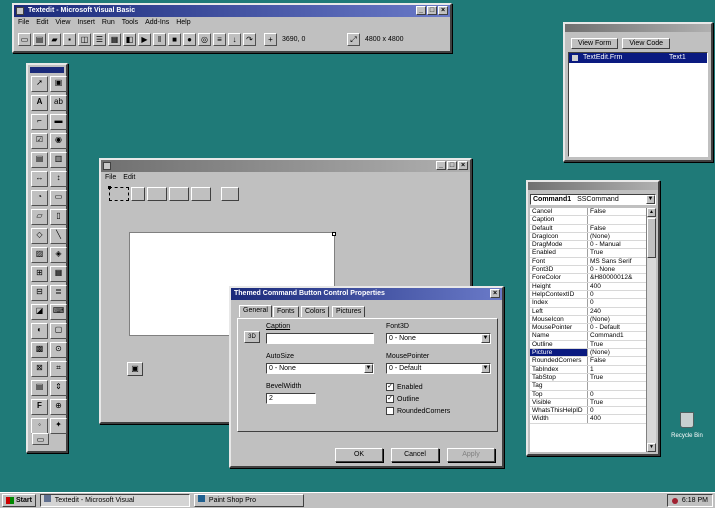 This screenshot has width=715, height=508. Describe the element at coordinates (617, 352) in the screenshot. I see `property-value: (None)` at that location.